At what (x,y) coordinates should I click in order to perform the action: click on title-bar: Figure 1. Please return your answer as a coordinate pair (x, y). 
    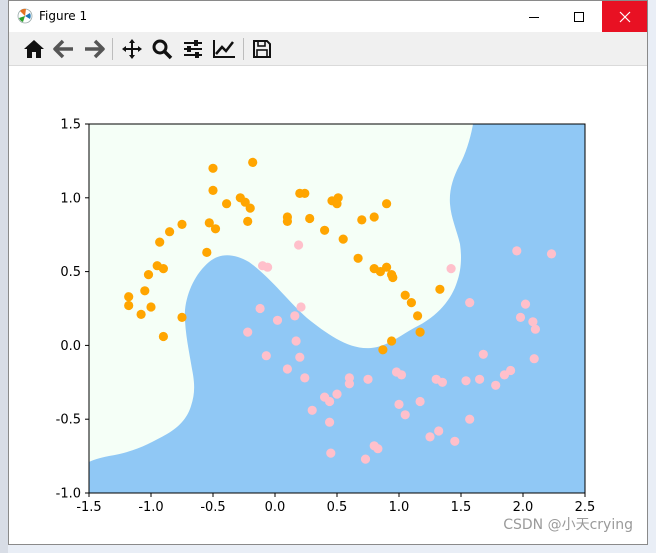
    Looking at the image, I should click on (328, 16).